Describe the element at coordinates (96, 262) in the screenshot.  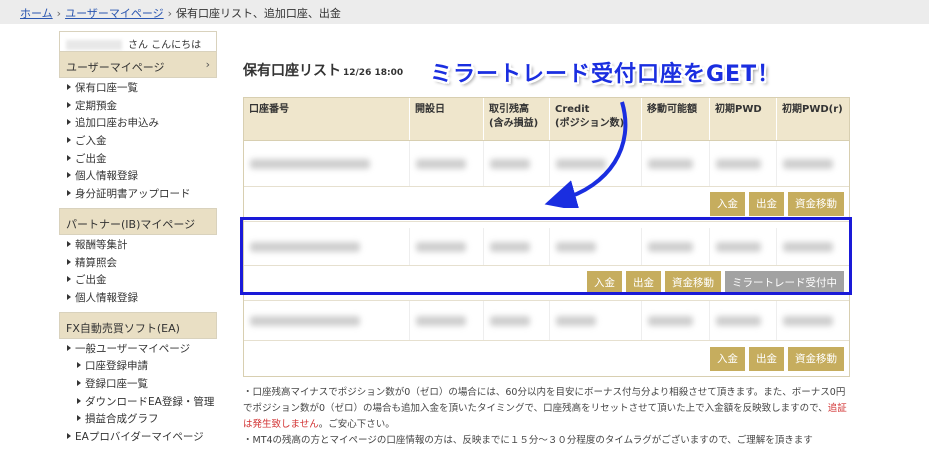
I see `item-label: 精算照会` at that location.